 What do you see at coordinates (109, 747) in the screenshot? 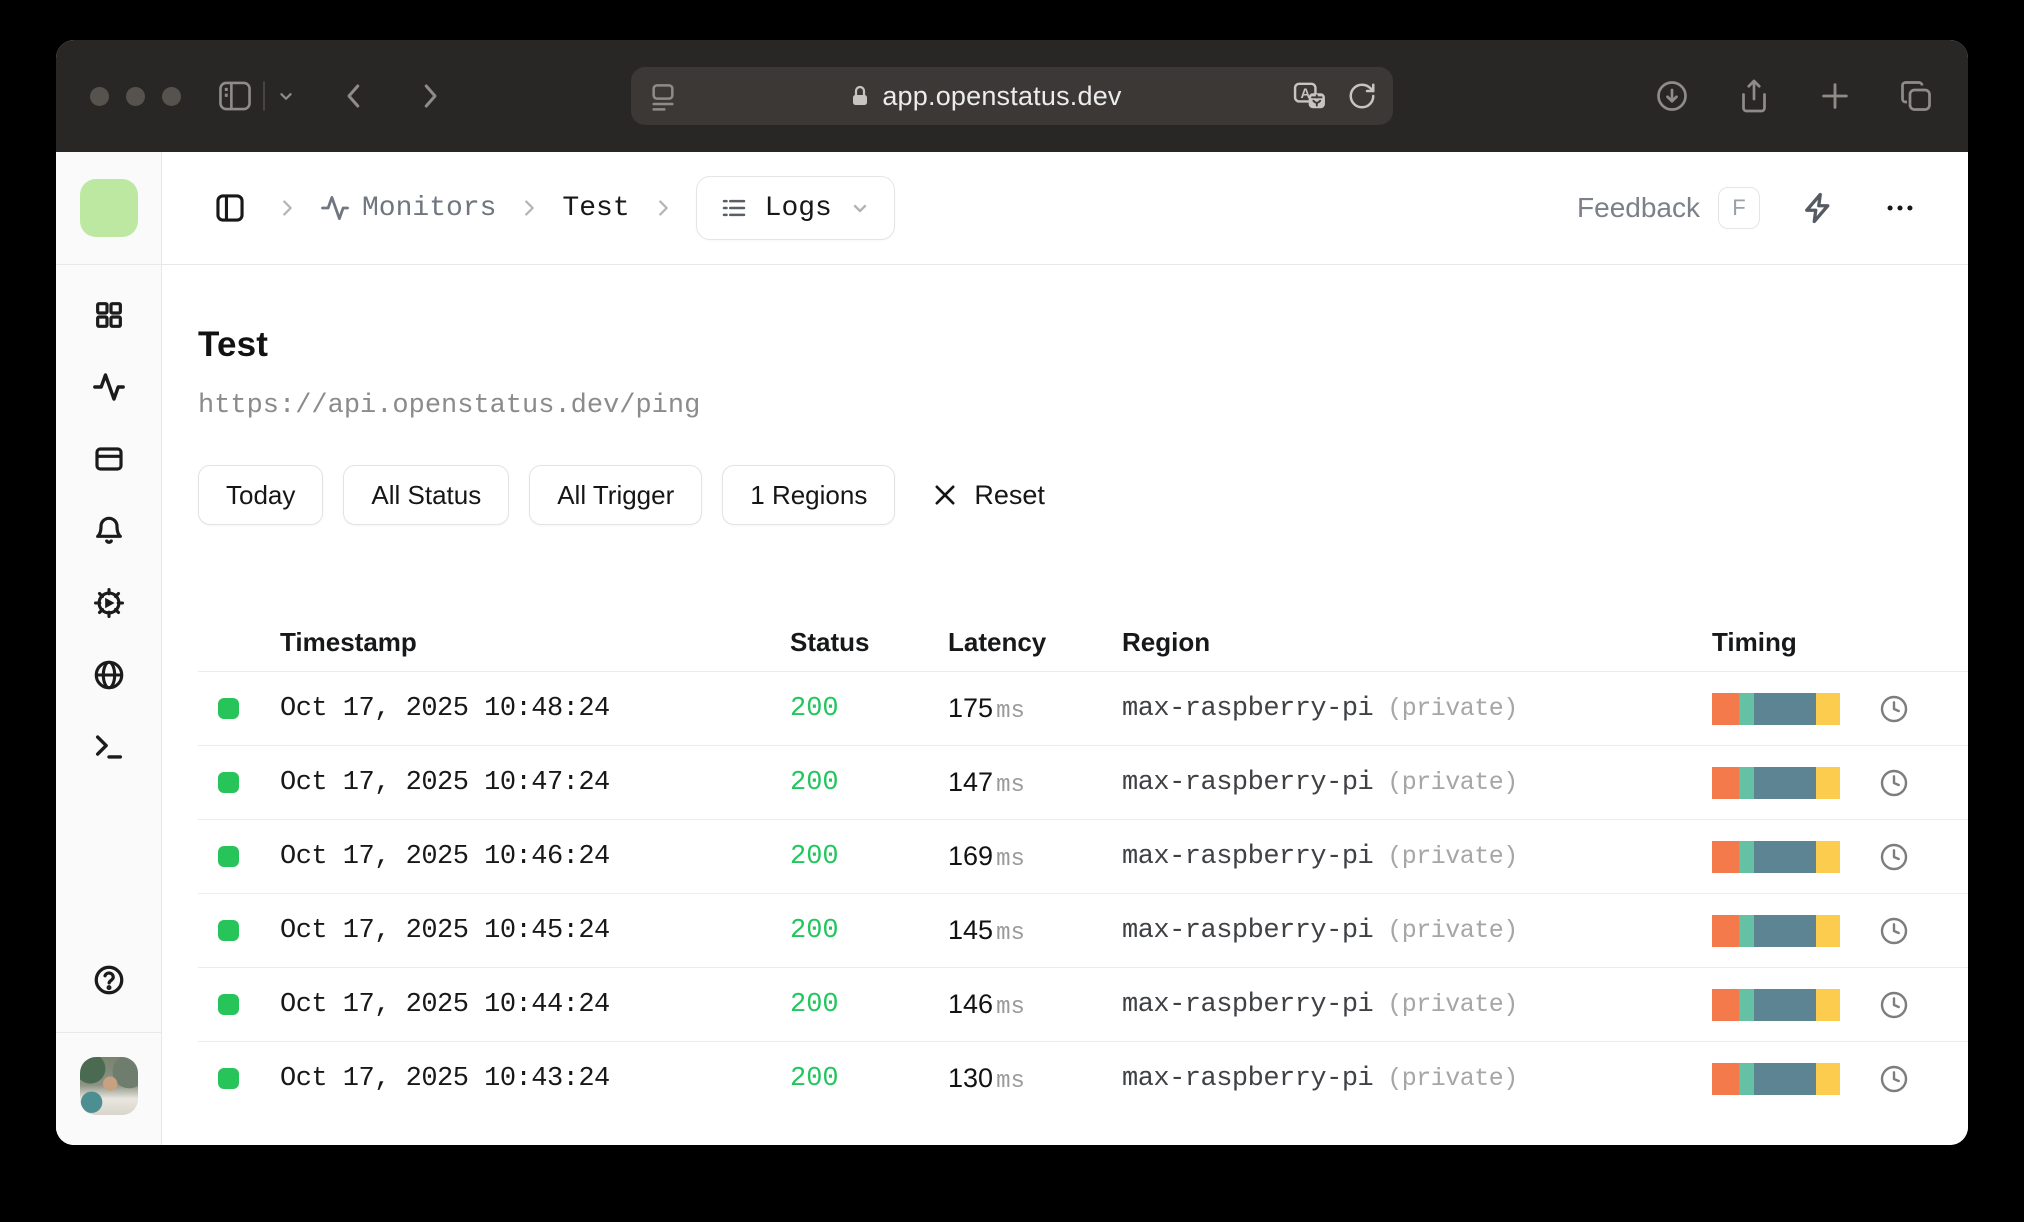
I see `sidebar-item-cli` at bounding box center [109, 747].